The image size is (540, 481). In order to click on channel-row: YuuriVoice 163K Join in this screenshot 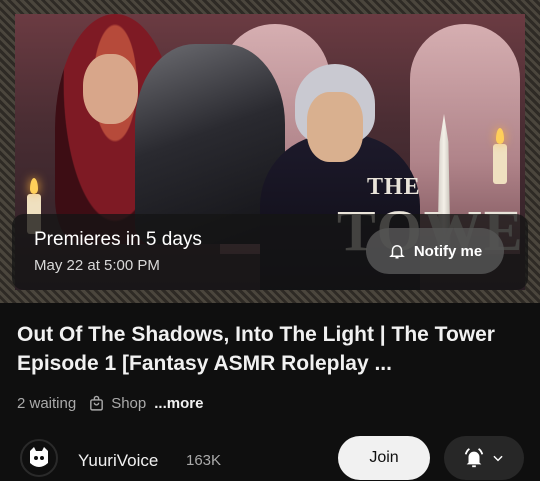, I will do `click(270, 458)`.